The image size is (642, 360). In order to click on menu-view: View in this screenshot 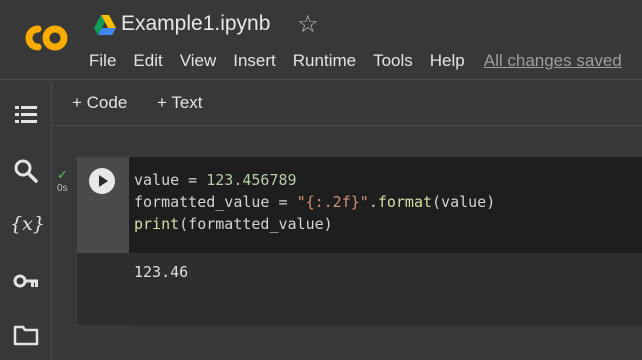, I will do `click(198, 62)`.